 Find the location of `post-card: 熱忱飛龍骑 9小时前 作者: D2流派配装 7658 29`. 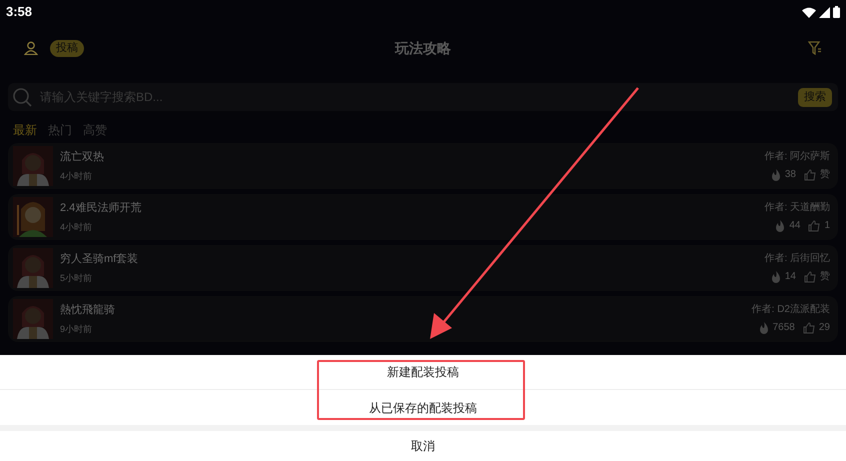

post-card: 熱忱飛龍骑 9小时前 作者: D2流派配装 7658 29 is located at coordinates (423, 319).